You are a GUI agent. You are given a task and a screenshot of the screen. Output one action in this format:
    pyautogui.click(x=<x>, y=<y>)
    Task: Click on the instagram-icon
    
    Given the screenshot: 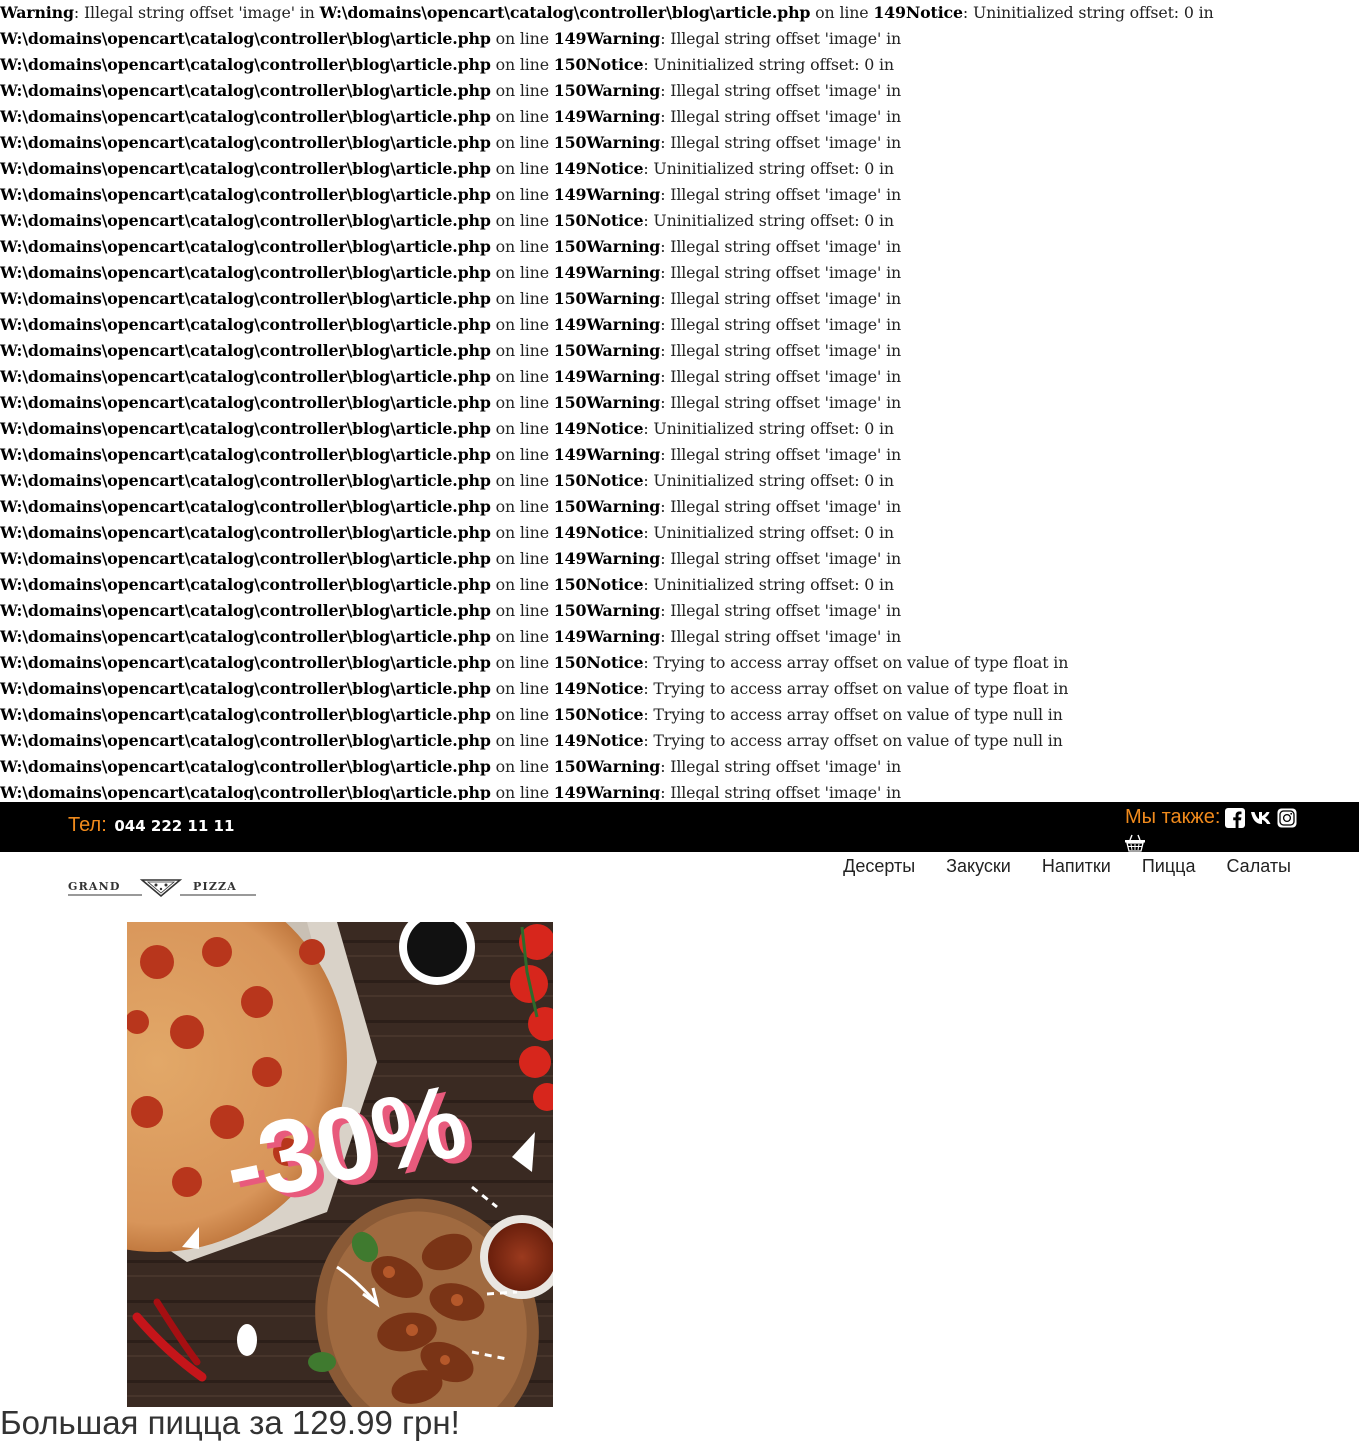 What is the action you would take?
    pyautogui.click(x=1287, y=818)
    